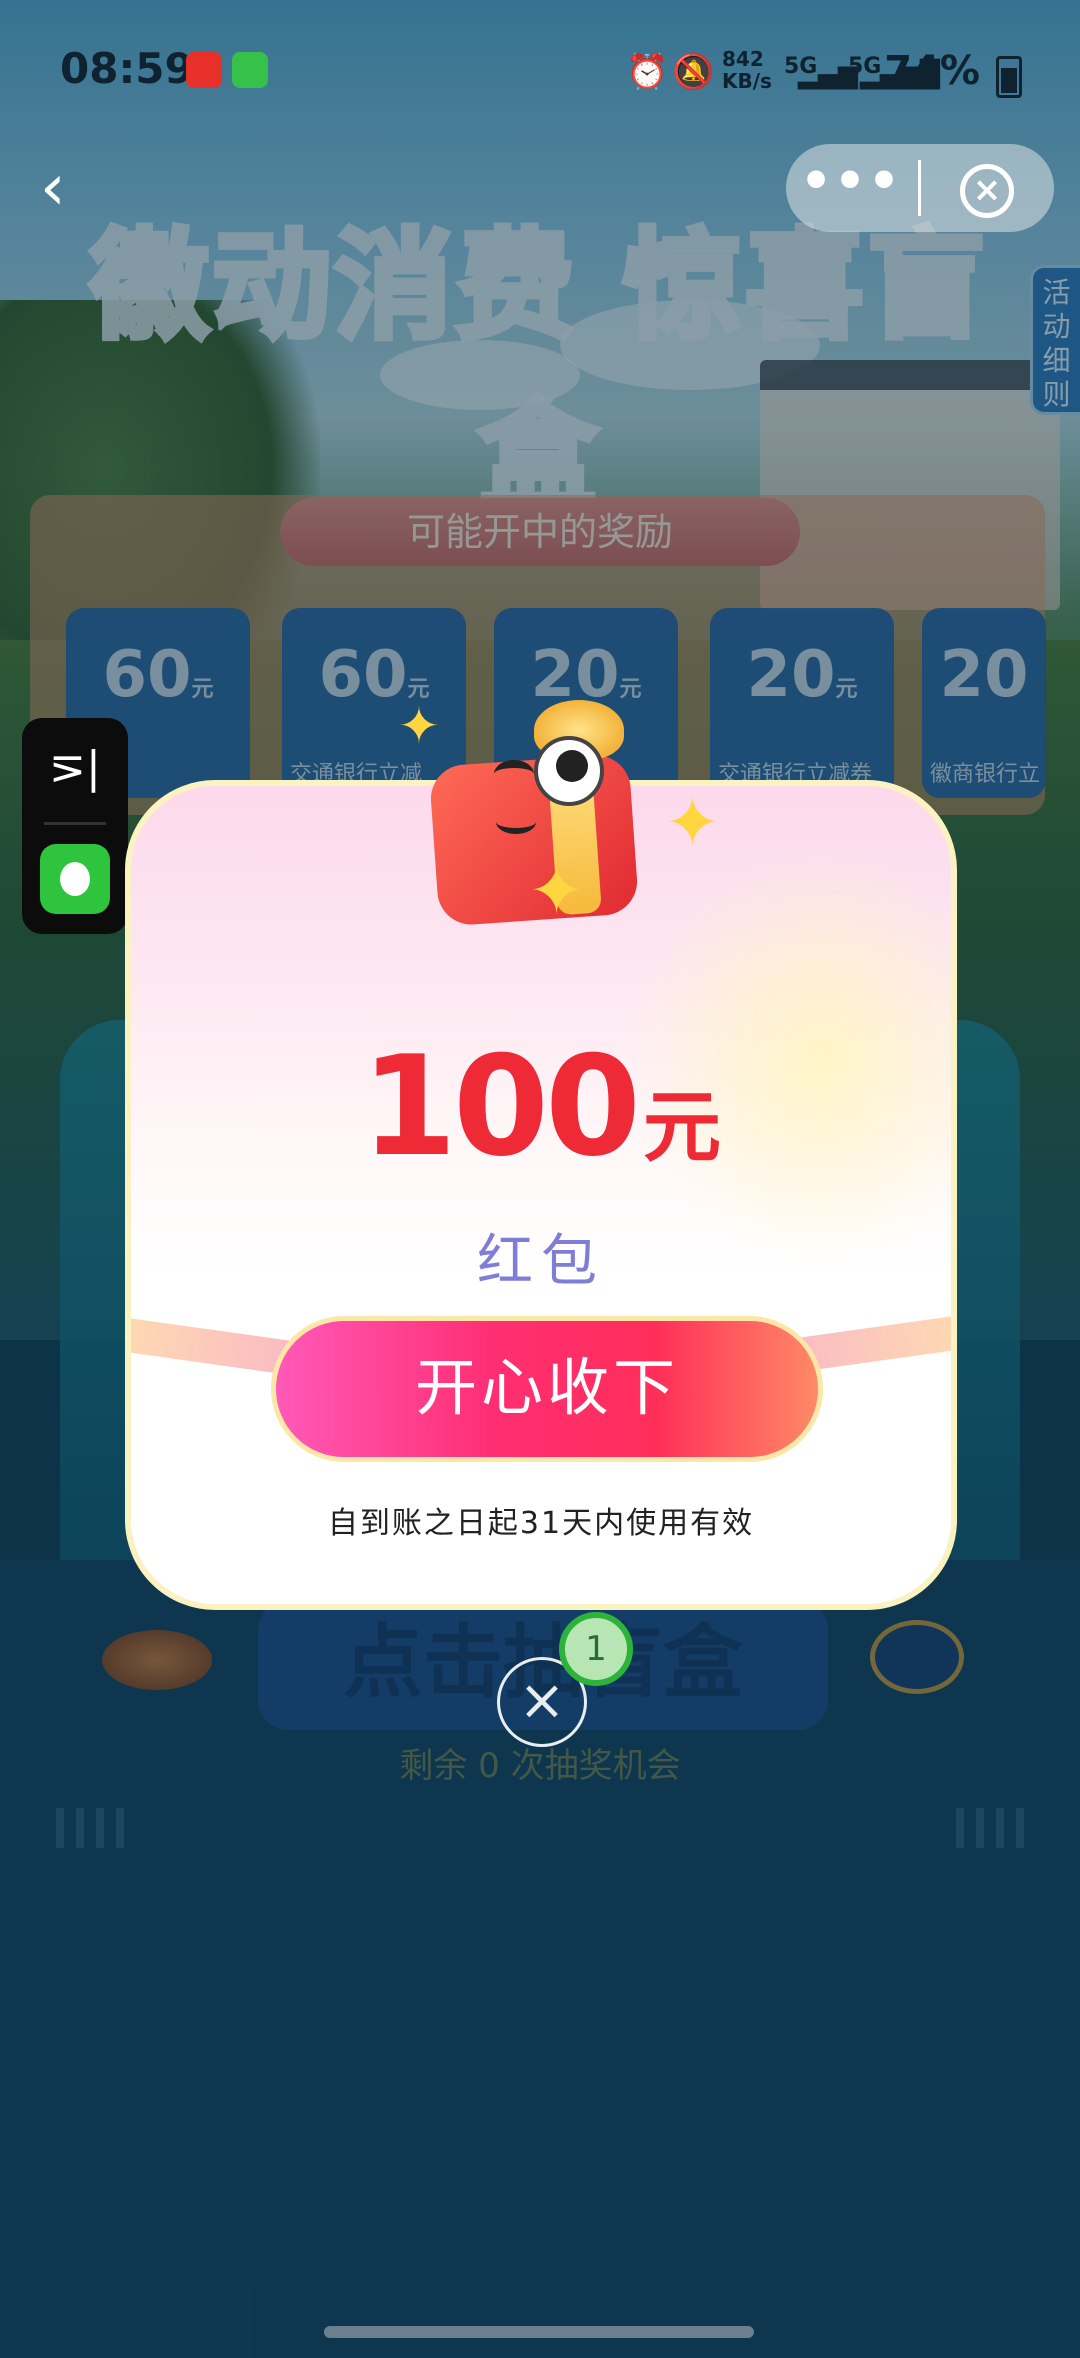 The width and height of the screenshot is (1080, 2358). I want to click on capsule-divider, so click(919, 188).